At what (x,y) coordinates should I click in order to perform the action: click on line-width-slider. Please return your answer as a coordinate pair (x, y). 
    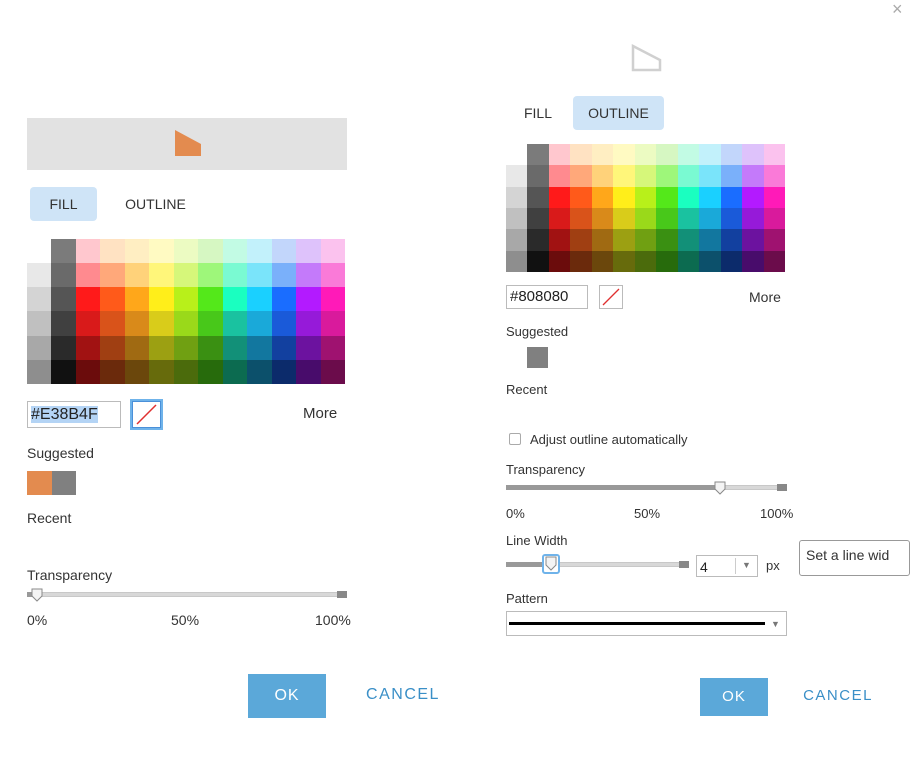
    Looking at the image, I should click on (597, 564).